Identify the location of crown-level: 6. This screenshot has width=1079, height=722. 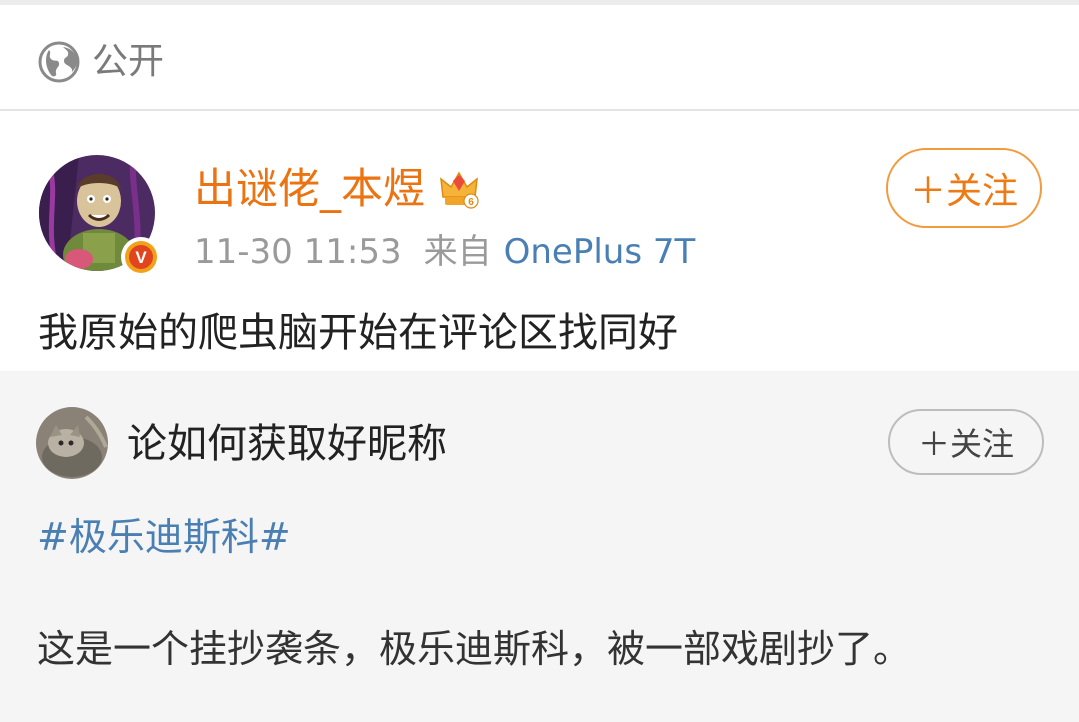
(471, 202).